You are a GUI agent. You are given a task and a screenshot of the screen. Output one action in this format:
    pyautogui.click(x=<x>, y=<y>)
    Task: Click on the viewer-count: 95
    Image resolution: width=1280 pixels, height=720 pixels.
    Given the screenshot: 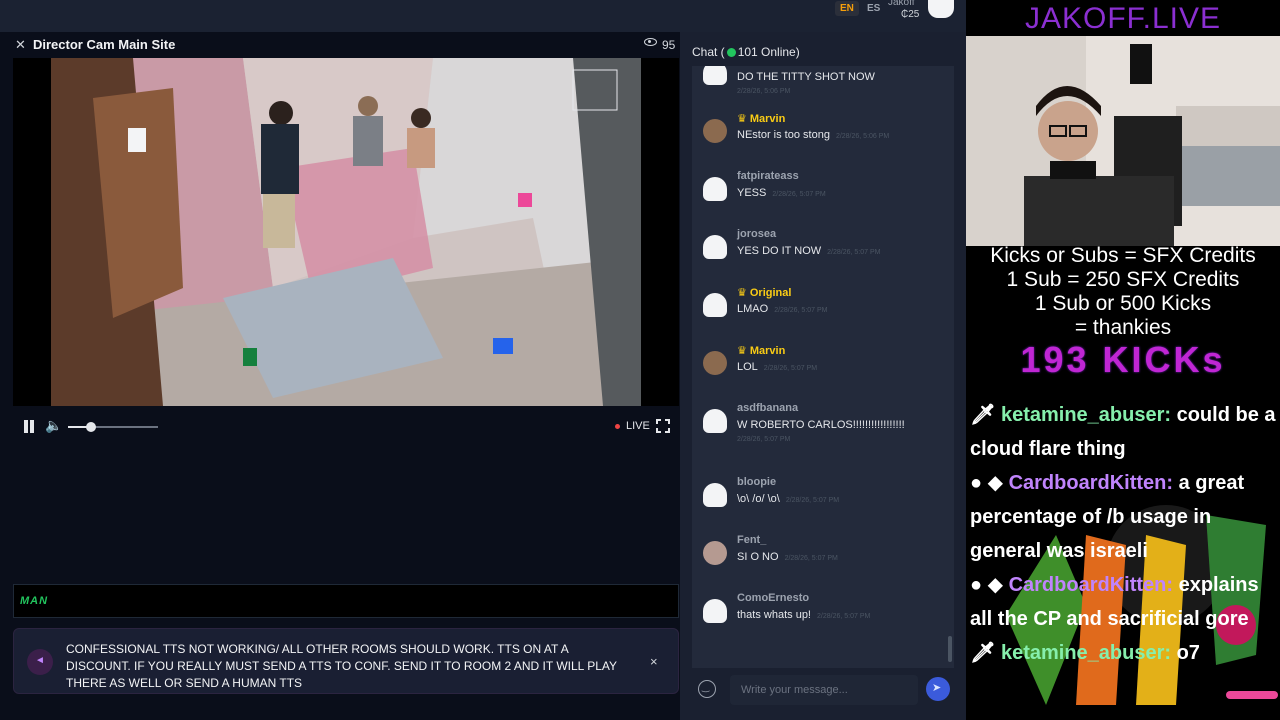 What is the action you would take?
    pyautogui.click(x=669, y=45)
    